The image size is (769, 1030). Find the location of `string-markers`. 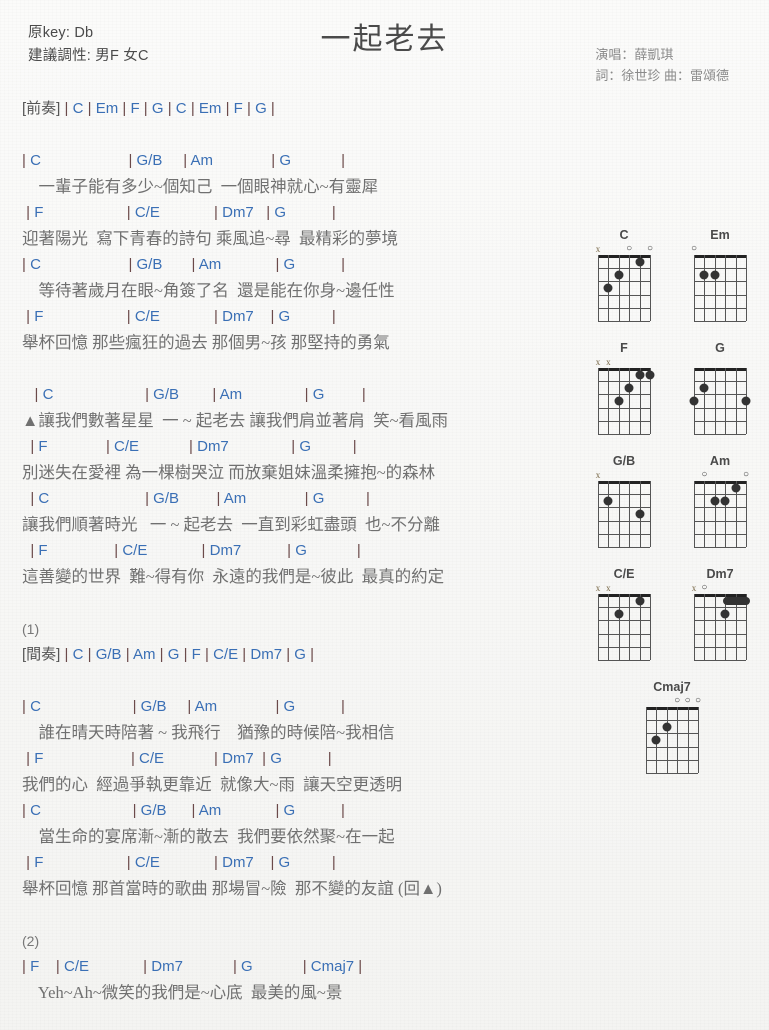

string-markers is located at coordinates (720, 362).